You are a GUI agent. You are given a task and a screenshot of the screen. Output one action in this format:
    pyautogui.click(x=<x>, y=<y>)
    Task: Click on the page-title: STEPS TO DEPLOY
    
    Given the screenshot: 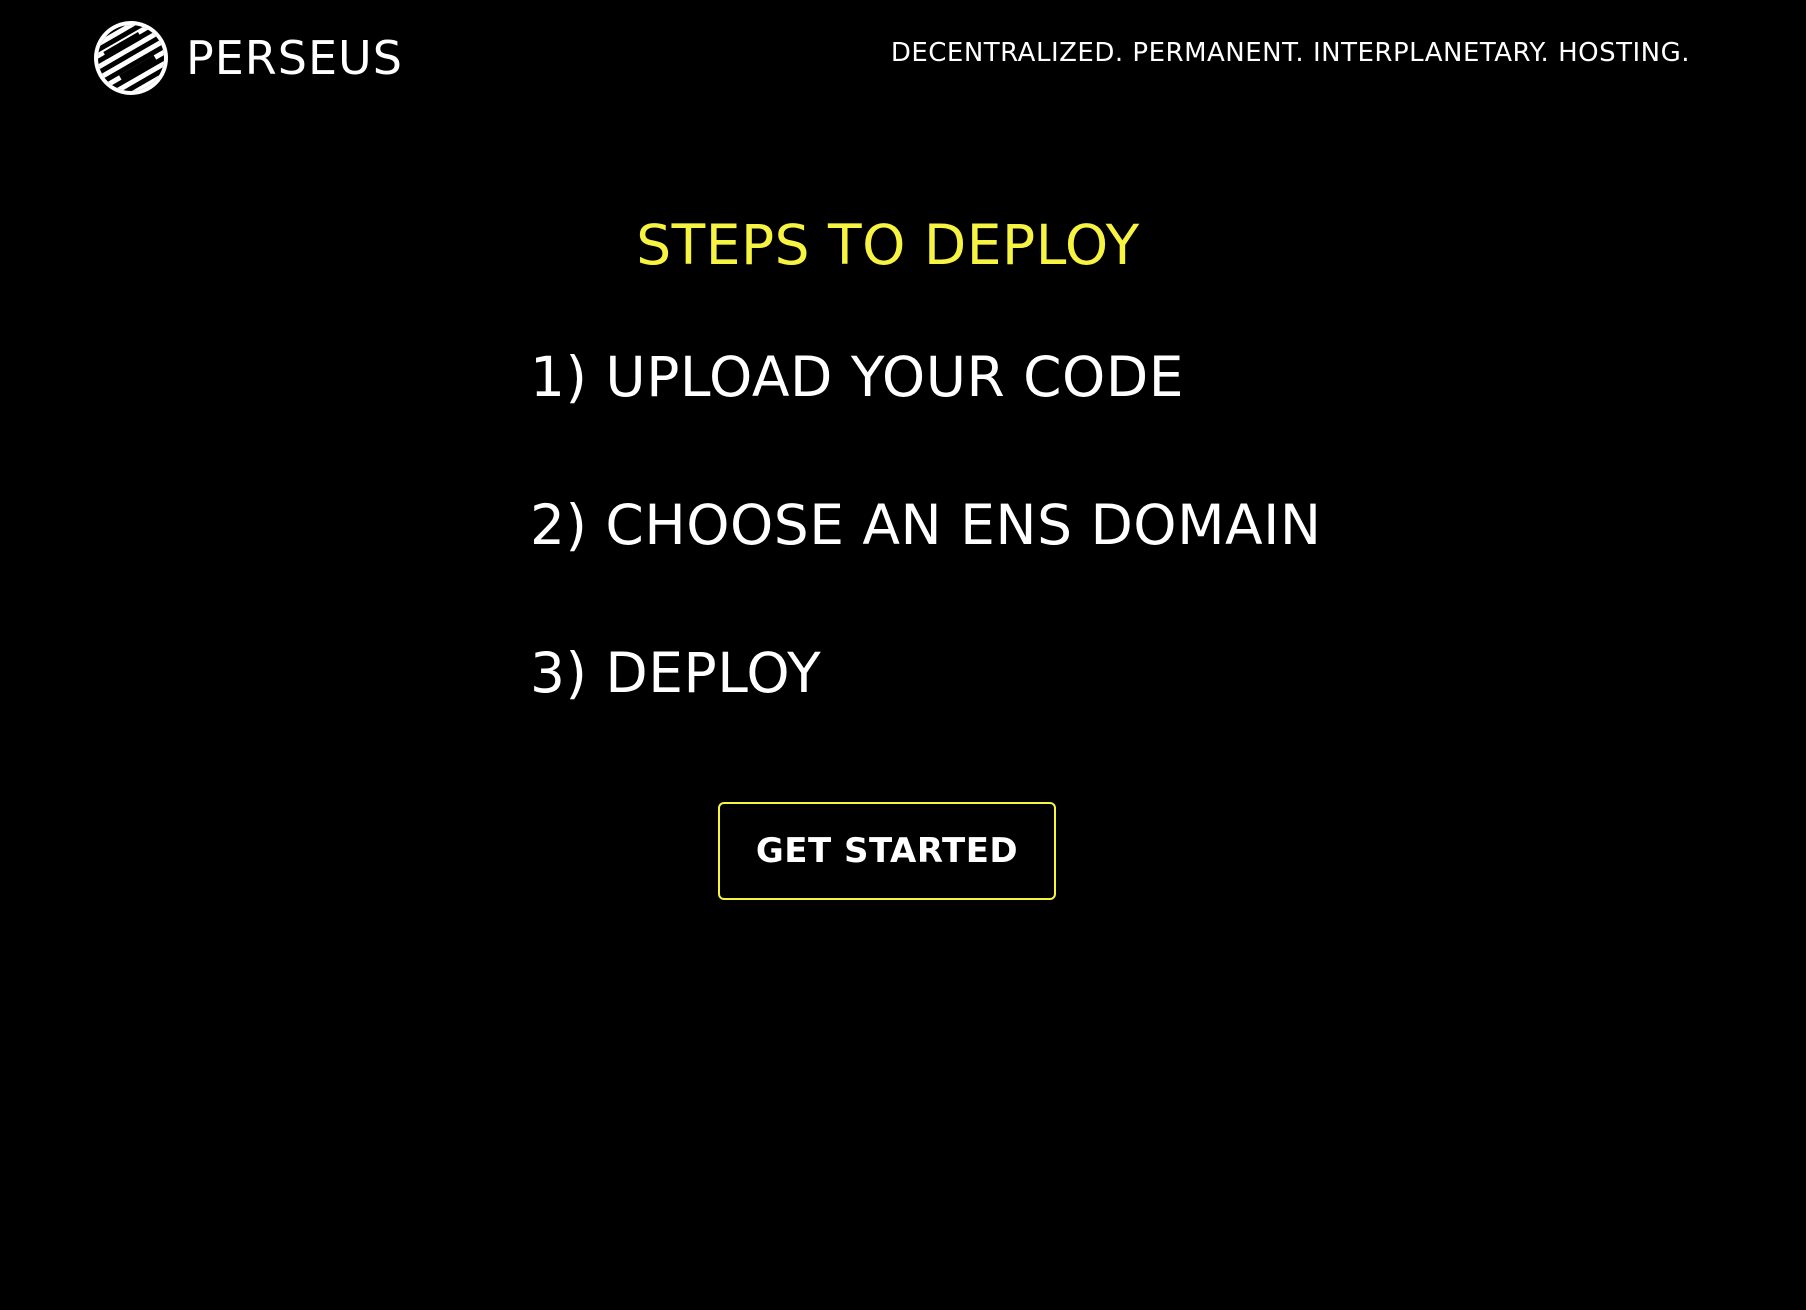 What is the action you would take?
    pyautogui.click(x=888, y=245)
    